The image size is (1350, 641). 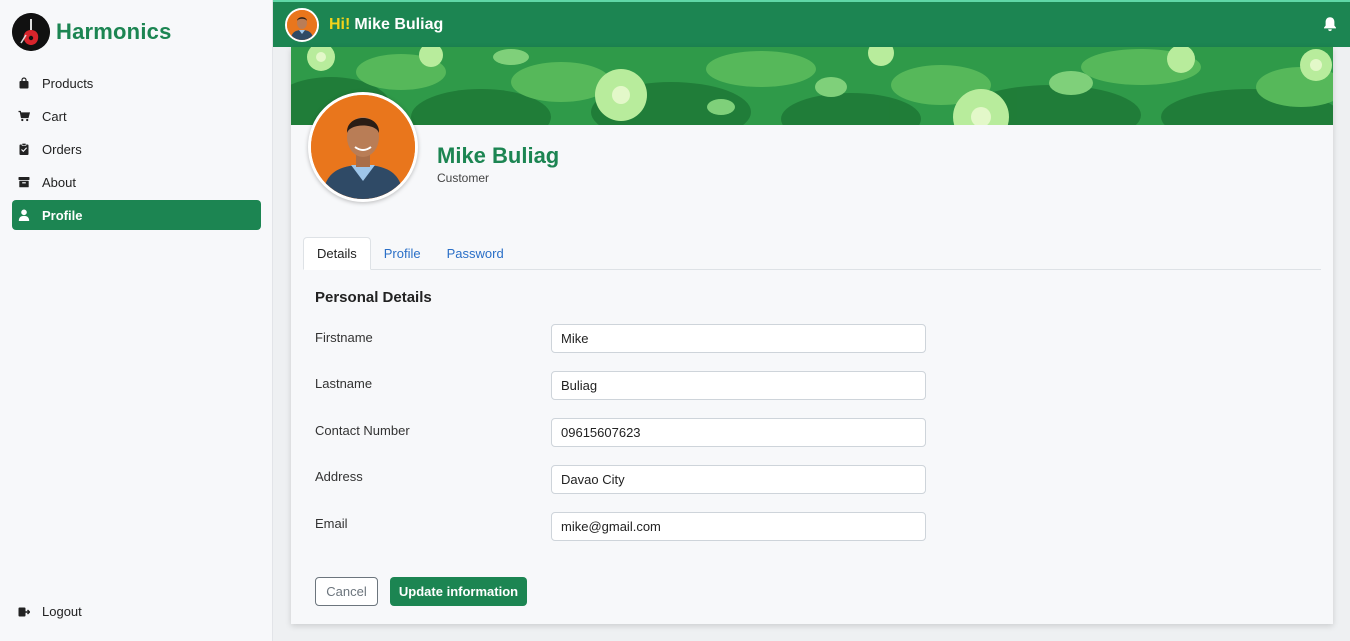 I want to click on firstname-label: Firstname, so click(x=344, y=337).